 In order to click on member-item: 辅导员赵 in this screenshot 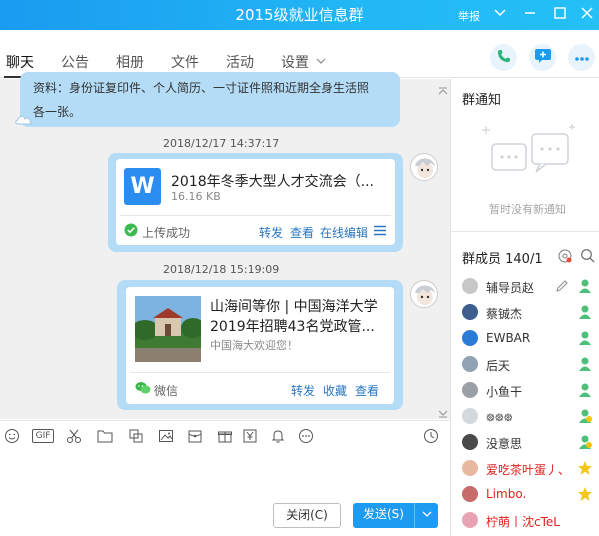, I will do `click(530, 287)`.